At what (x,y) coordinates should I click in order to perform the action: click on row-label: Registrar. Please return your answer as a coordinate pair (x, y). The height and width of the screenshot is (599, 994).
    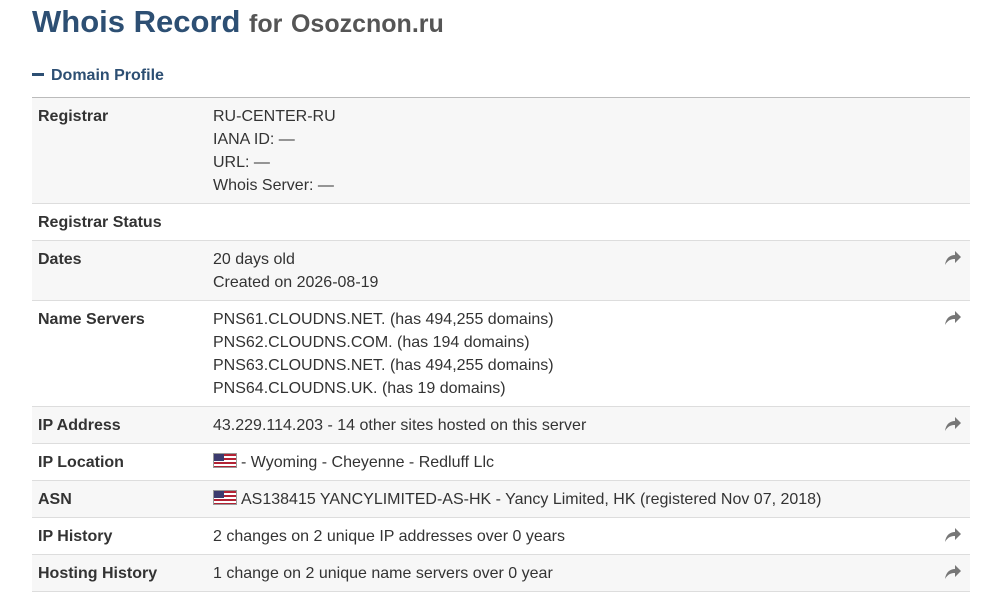
    Looking at the image, I should click on (73, 116).